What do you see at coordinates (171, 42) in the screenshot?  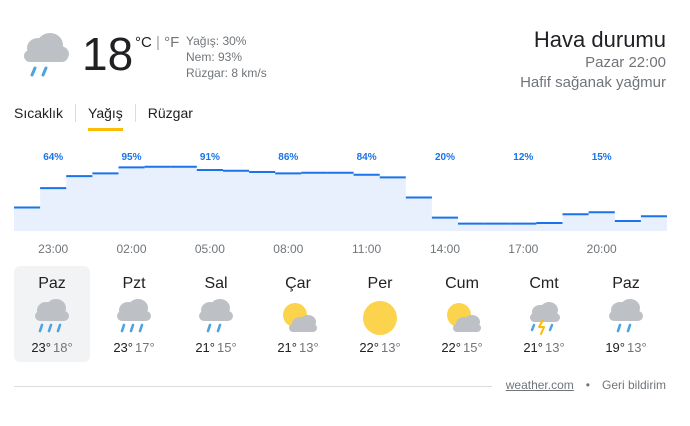 I see `fahrenheit-unit: °F` at bounding box center [171, 42].